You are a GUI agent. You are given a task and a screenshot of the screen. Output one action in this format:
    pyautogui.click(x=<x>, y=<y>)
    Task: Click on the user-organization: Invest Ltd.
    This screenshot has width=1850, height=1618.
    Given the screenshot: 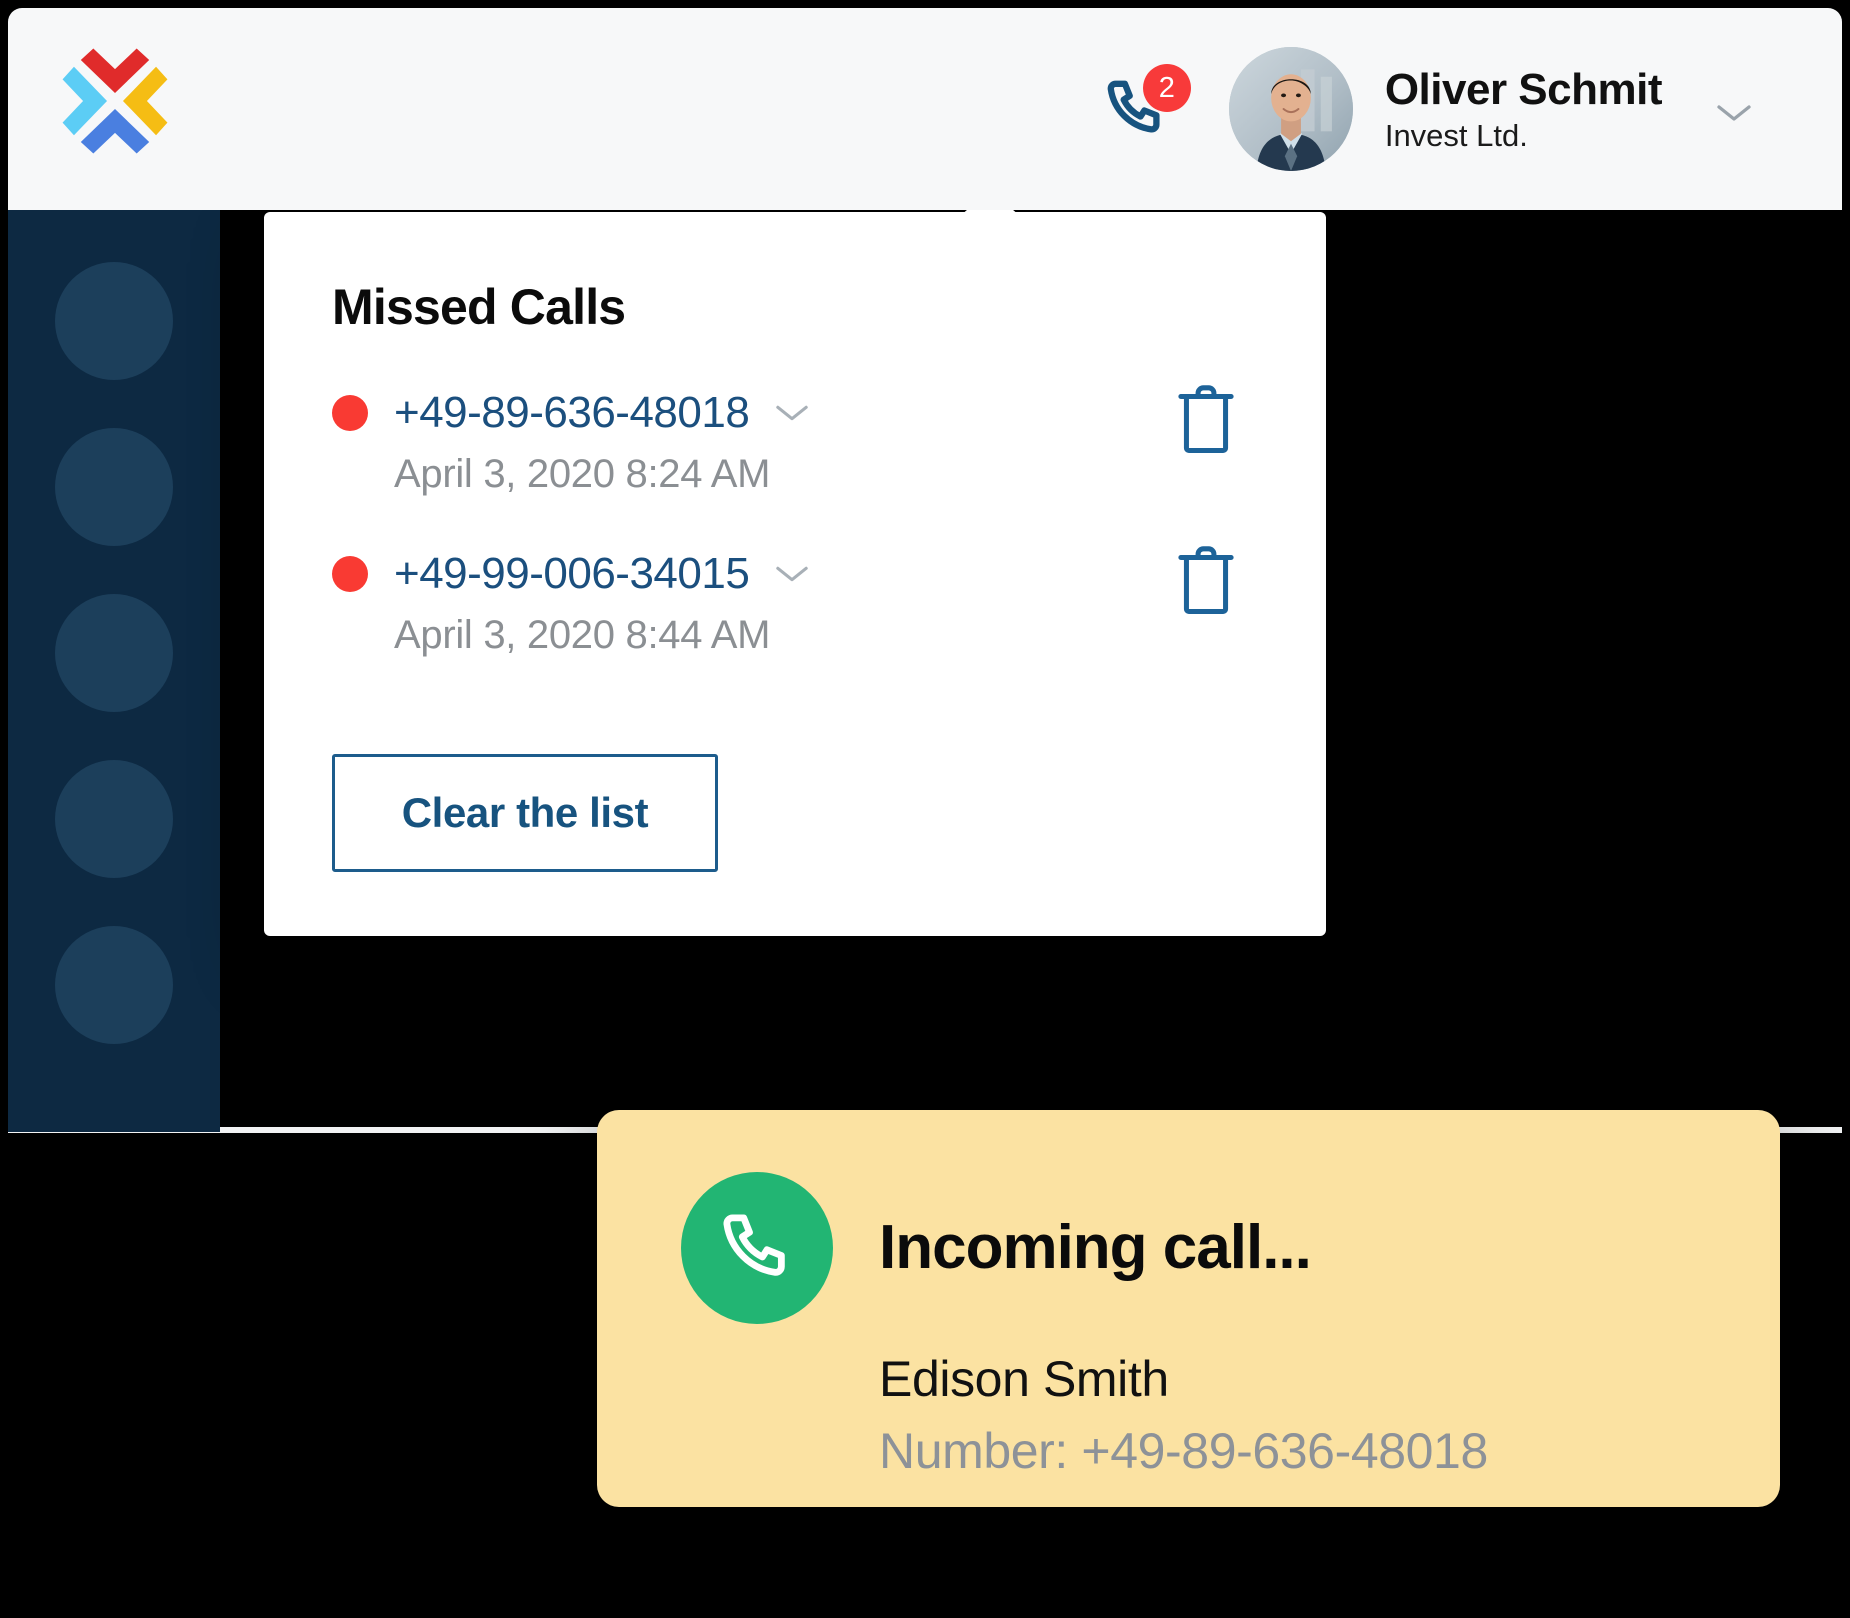 What is the action you would take?
    pyautogui.click(x=1456, y=135)
    